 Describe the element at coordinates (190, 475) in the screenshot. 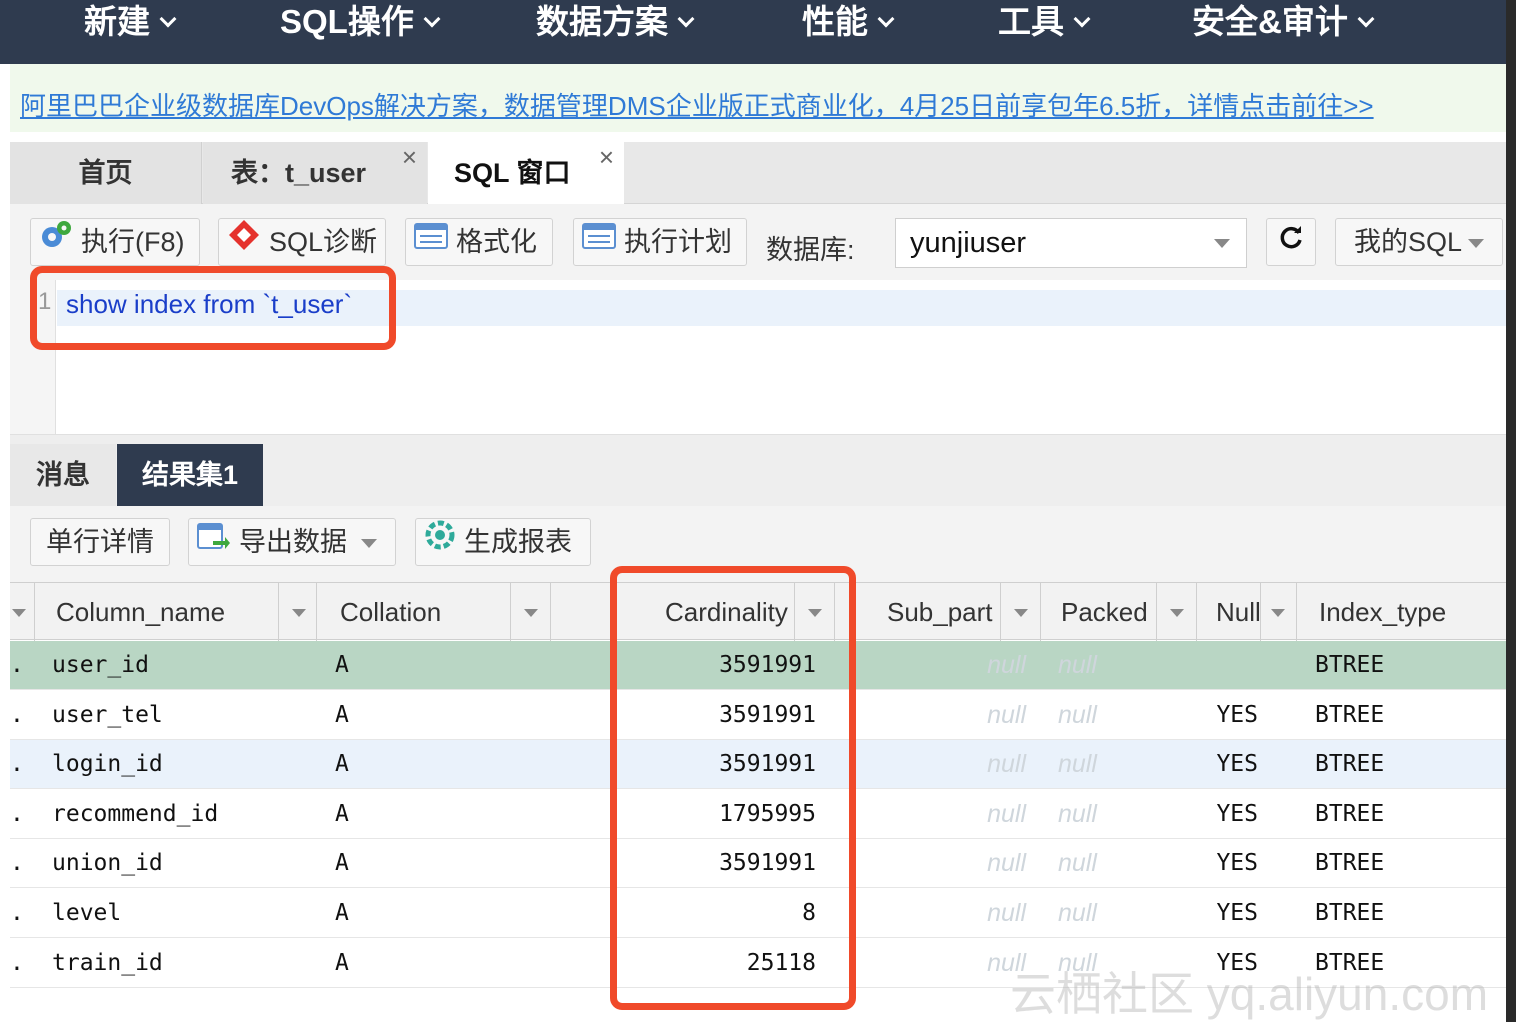

I see `tab-resultset-1: 结果集1` at that location.